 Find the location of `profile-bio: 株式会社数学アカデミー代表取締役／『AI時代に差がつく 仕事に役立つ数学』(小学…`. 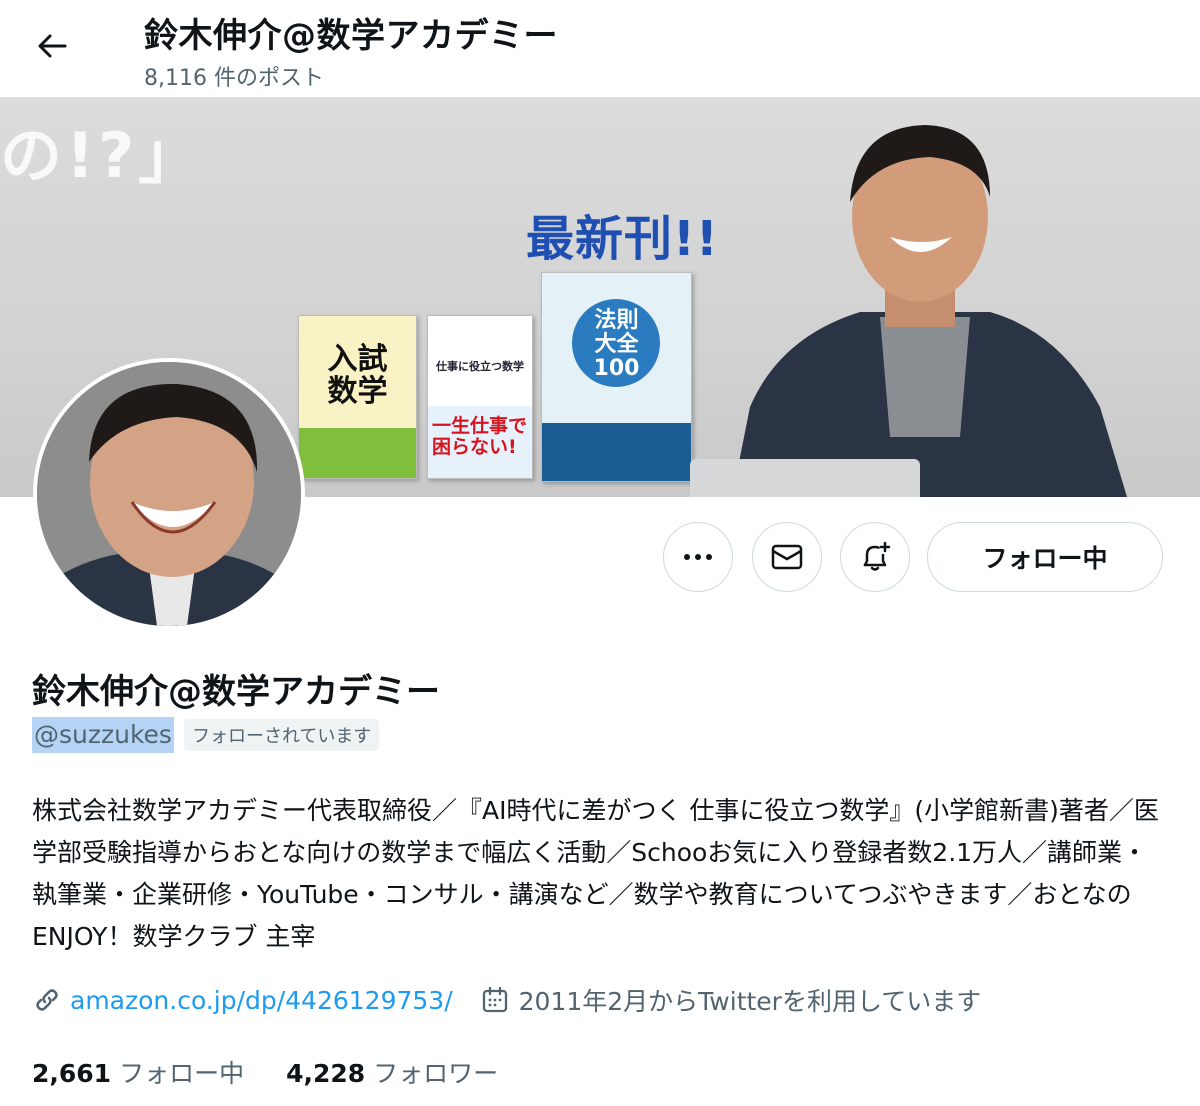

profile-bio: 株式会社数学アカデミー代表取締役／『AI時代に差がつく 仕事に役立つ数学』(小学… is located at coordinates (595, 873).